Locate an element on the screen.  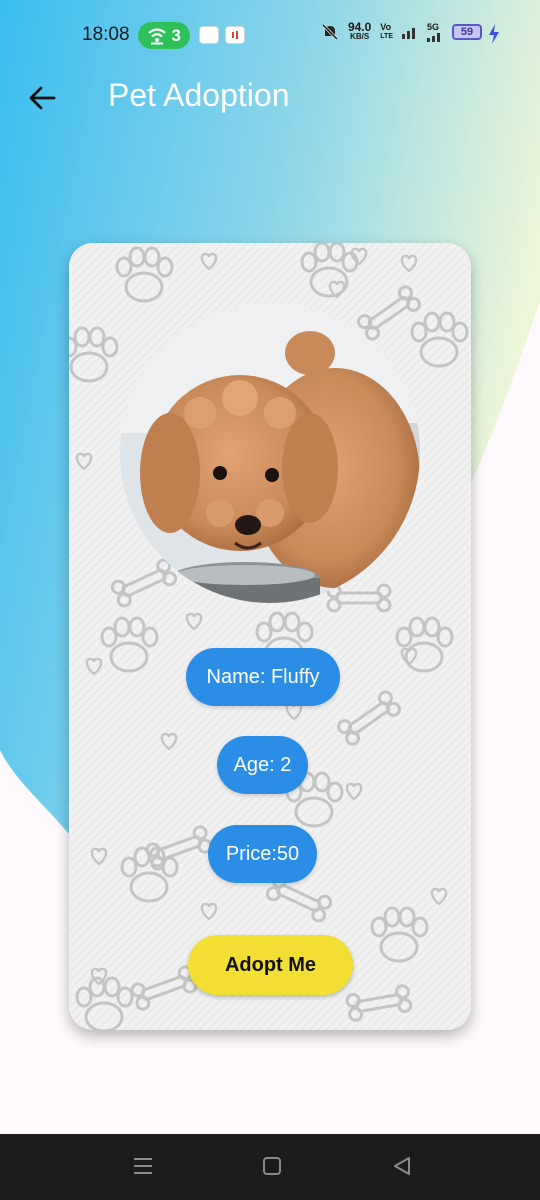
menu-icon is located at coordinates (143, 1166).